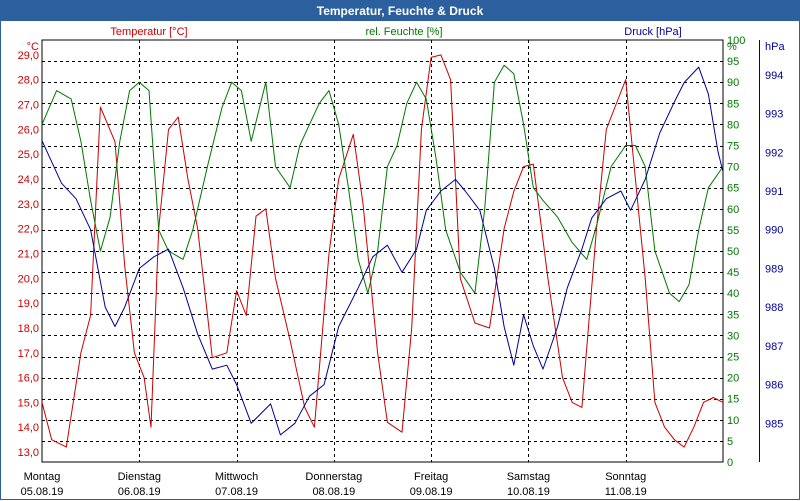 The image size is (800, 501). What do you see at coordinates (733, 294) in the screenshot?
I see `humidity-tick-label: 40` at bounding box center [733, 294].